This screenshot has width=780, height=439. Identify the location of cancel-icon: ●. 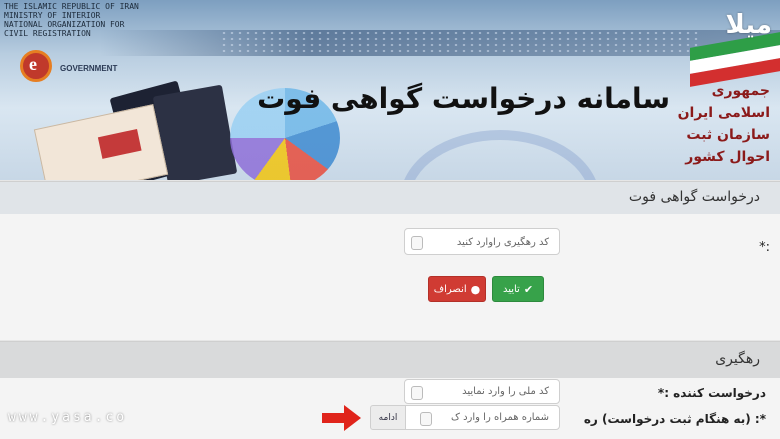
(475, 289).